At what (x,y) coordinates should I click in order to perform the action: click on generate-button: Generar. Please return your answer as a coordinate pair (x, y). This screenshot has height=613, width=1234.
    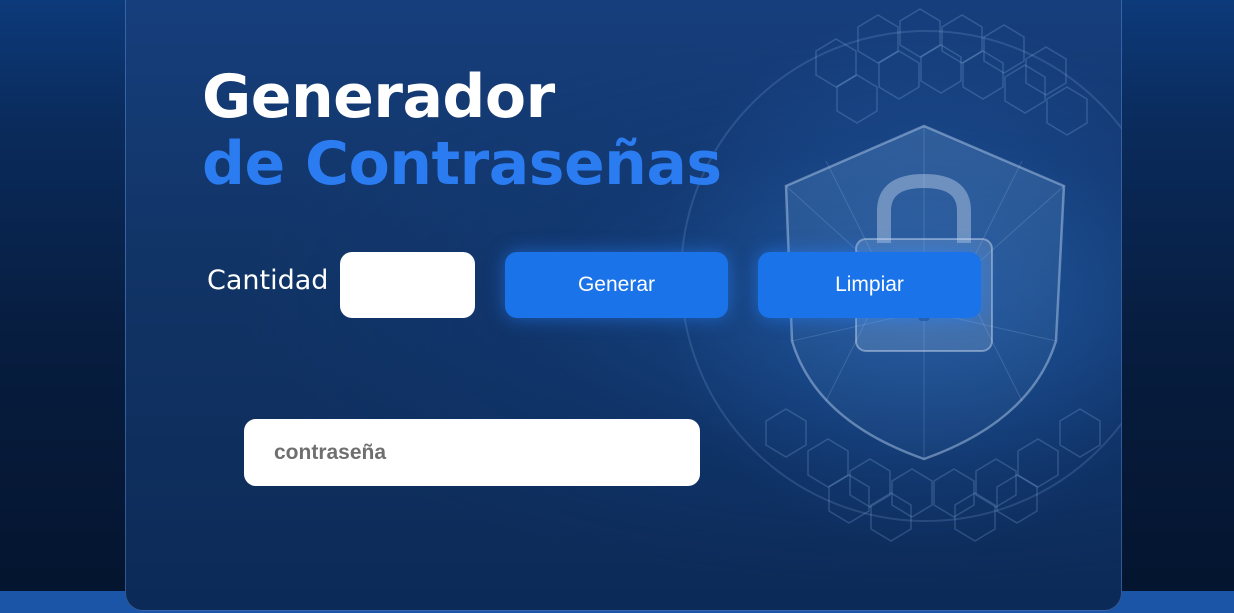
    Looking at the image, I should click on (616, 285).